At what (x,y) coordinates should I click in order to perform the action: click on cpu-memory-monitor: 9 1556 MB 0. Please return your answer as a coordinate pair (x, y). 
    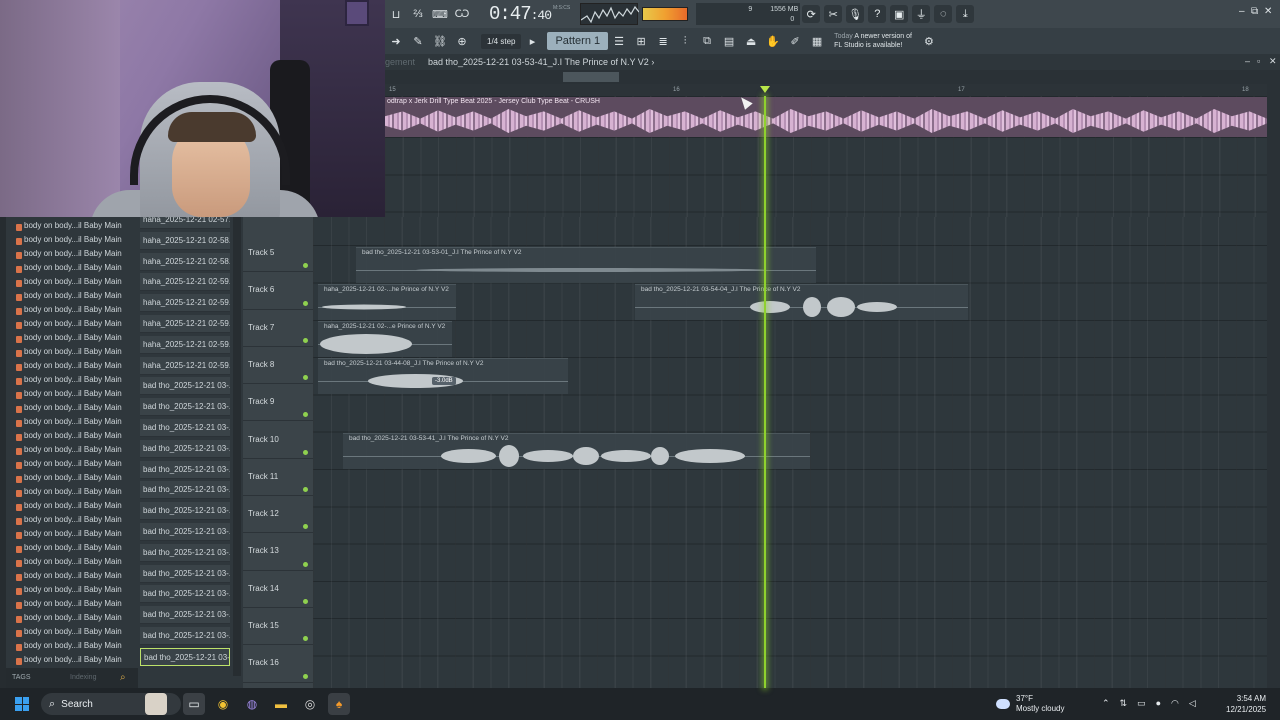
    Looking at the image, I should click on (748, 14).